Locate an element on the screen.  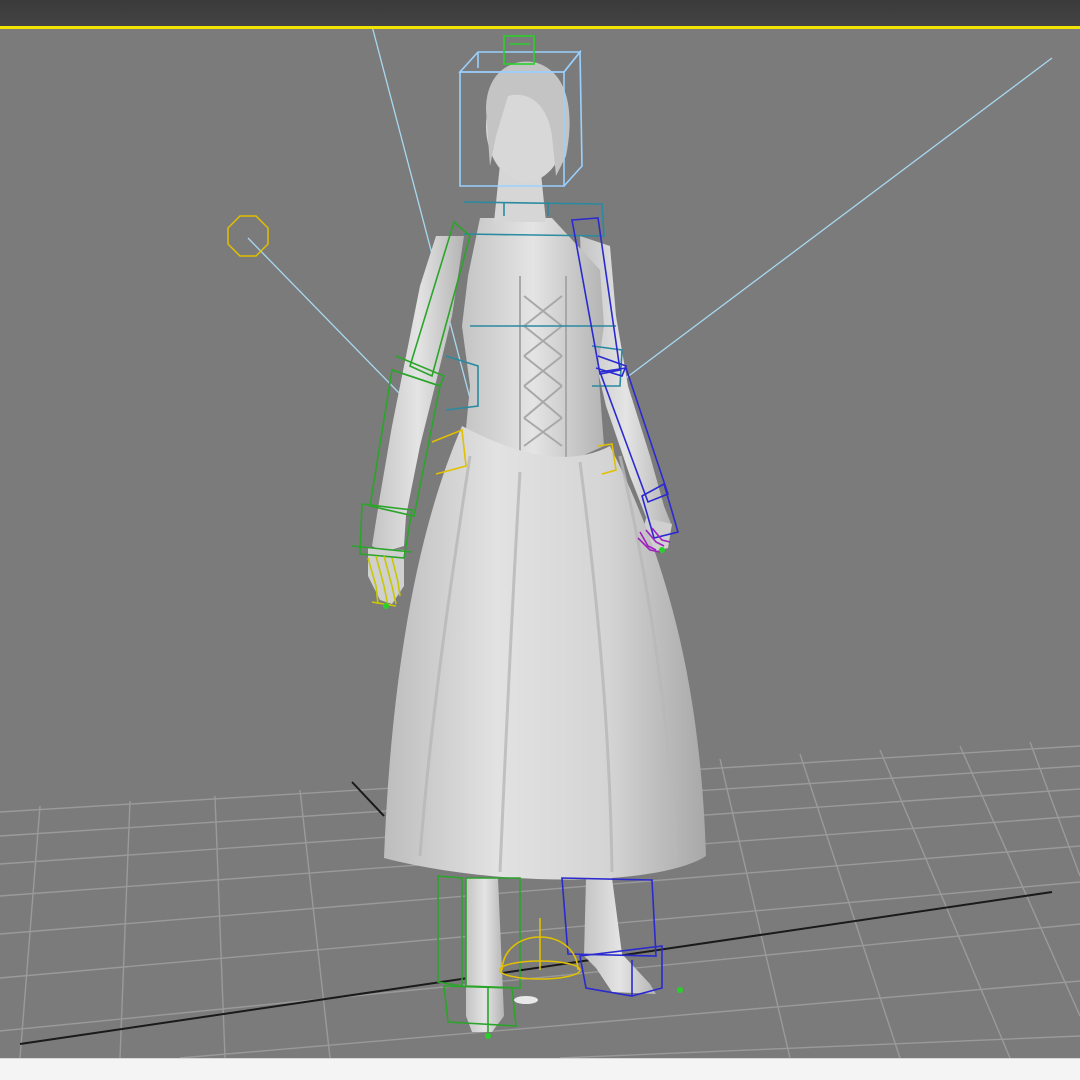
bodice-mesh is located at coordinates (533, 345).